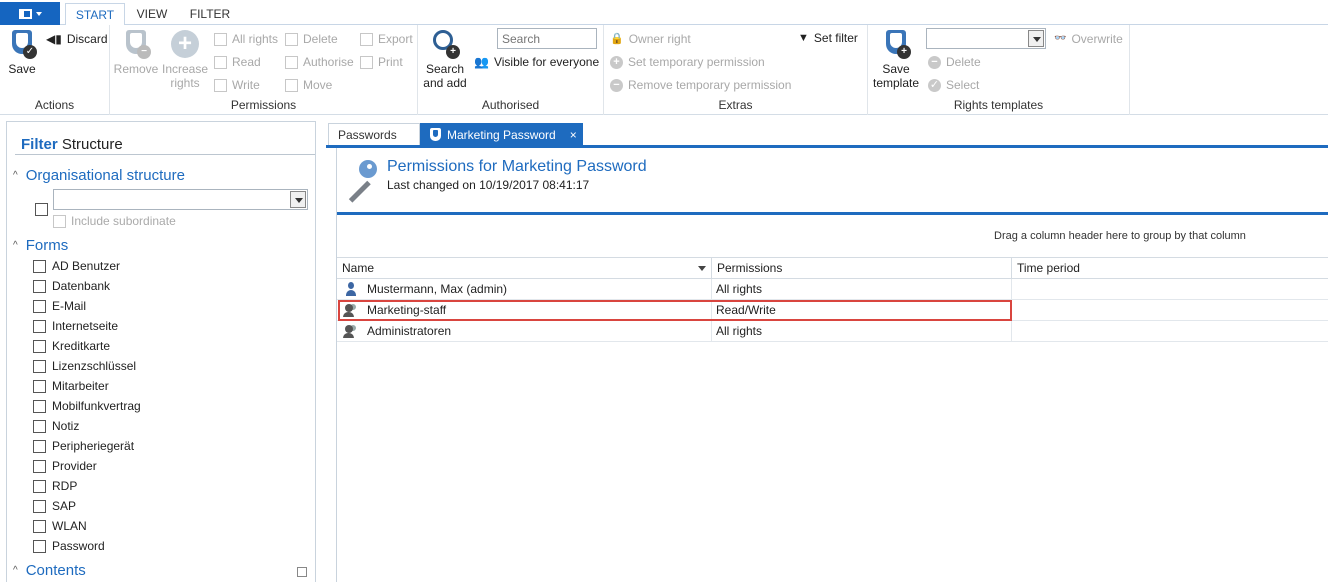 This screenshot has width=1328, height=582. I want to click on org-structure-checkbox, so click(41, 209).